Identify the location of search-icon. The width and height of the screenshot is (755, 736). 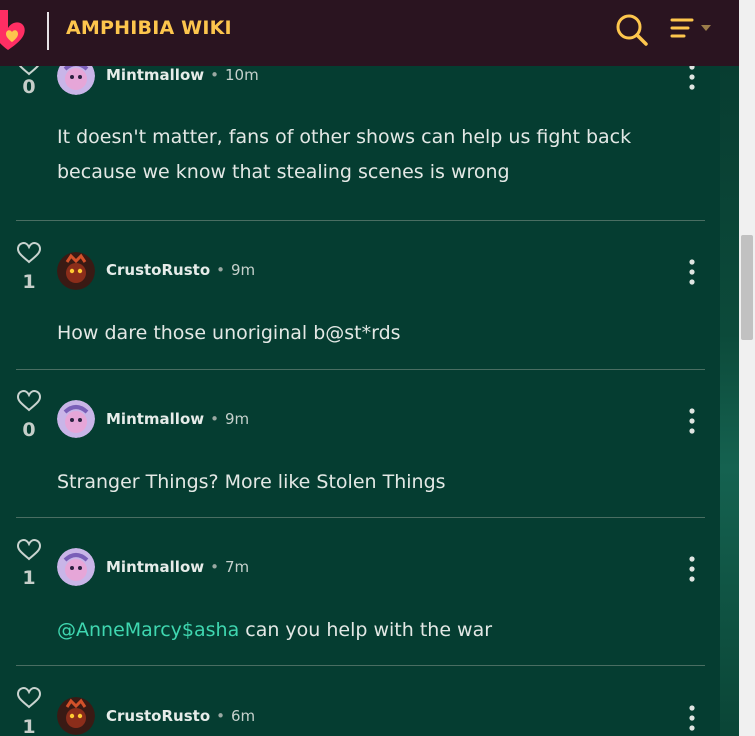
(632, 30).